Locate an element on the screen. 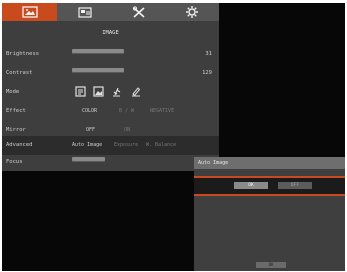 Image resolution: width=347 pixels, height=272 pixels. microscope-mode-icon is located at coordinates (116, 91).